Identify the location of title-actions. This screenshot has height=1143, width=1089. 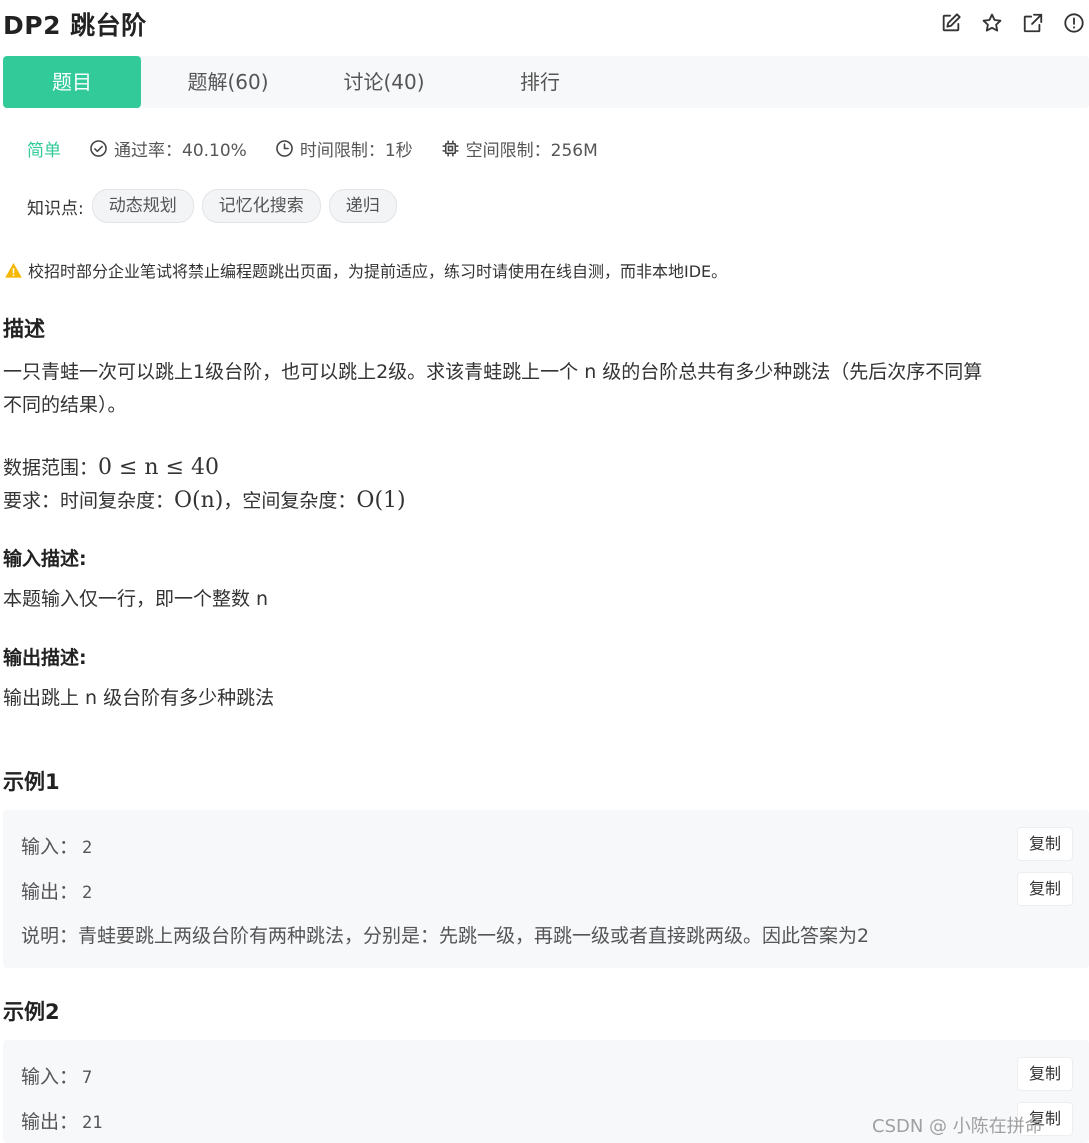
(1012, 23).